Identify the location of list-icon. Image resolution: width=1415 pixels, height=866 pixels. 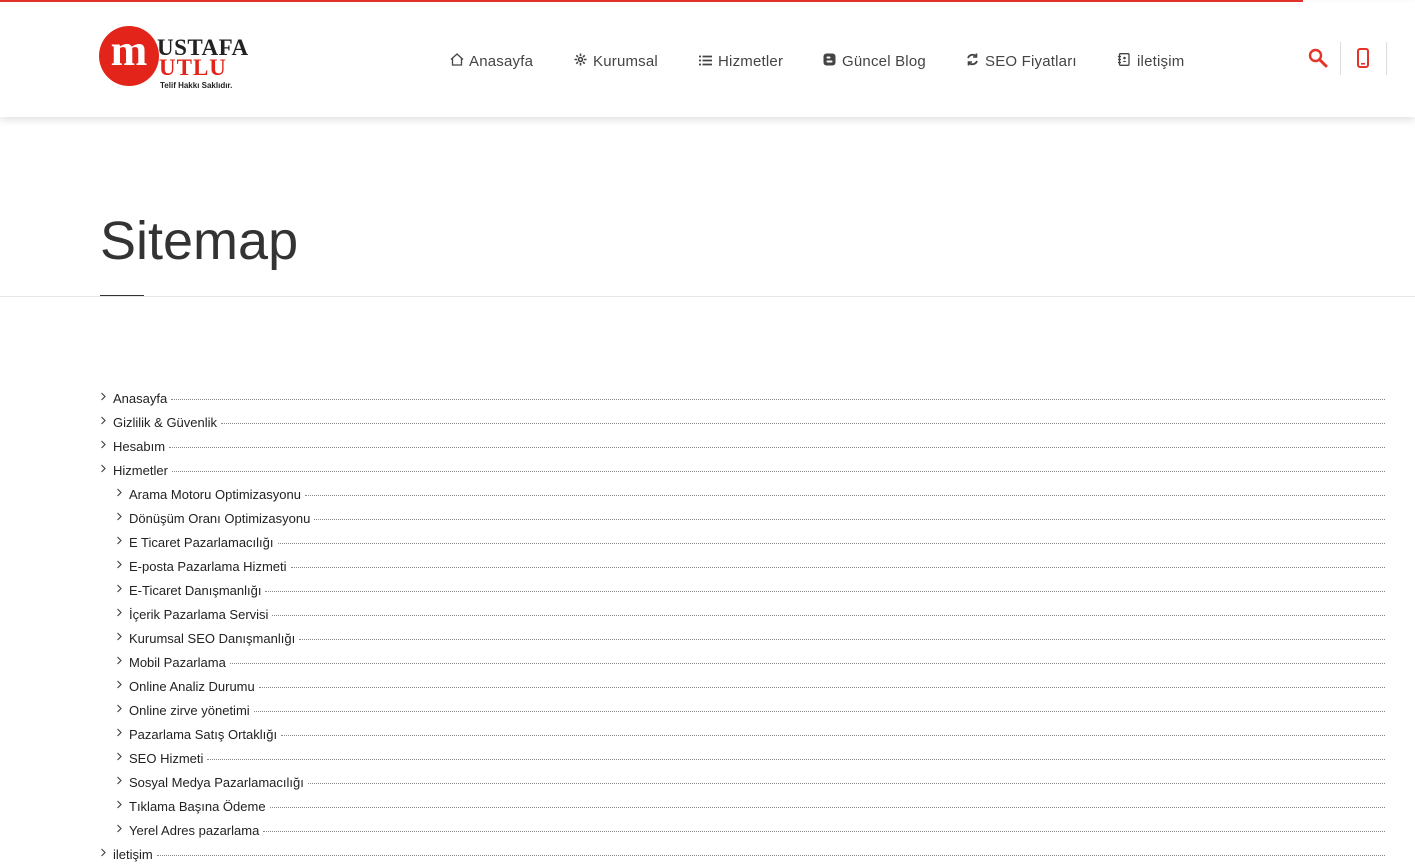
(706, 62).